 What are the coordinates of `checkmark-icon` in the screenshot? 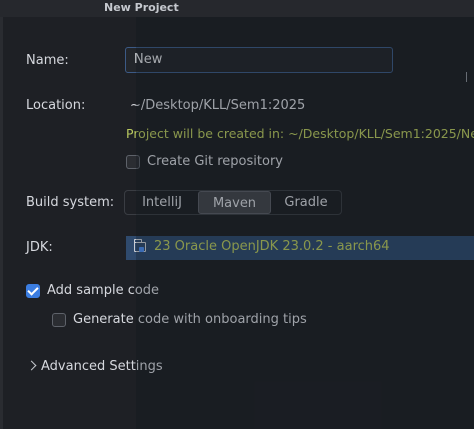 It's located at (33, 290).